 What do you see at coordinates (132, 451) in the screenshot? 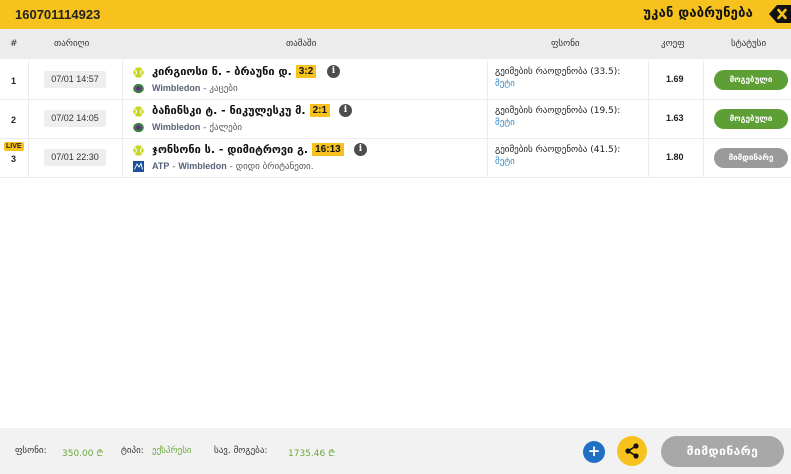
I see `type-label: ტიპი:` at bounding box center [132, 451].